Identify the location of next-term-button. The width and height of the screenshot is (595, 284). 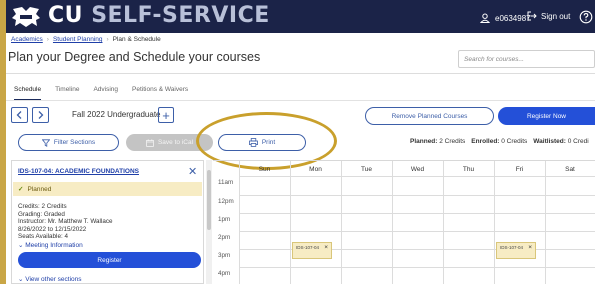
(40, 115).